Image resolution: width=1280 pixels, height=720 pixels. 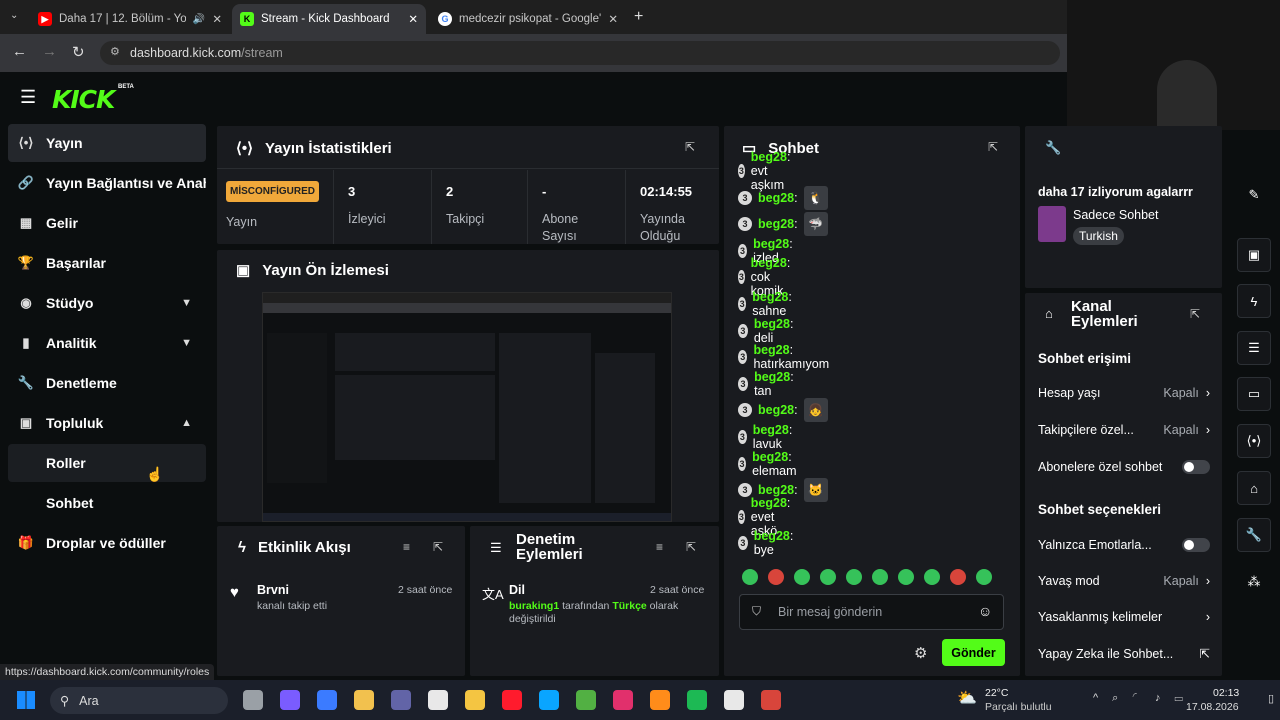 I want to click on sidebar-item-droplar: 🎁 Droplar ve ödüller, so click(x=107, y=543).